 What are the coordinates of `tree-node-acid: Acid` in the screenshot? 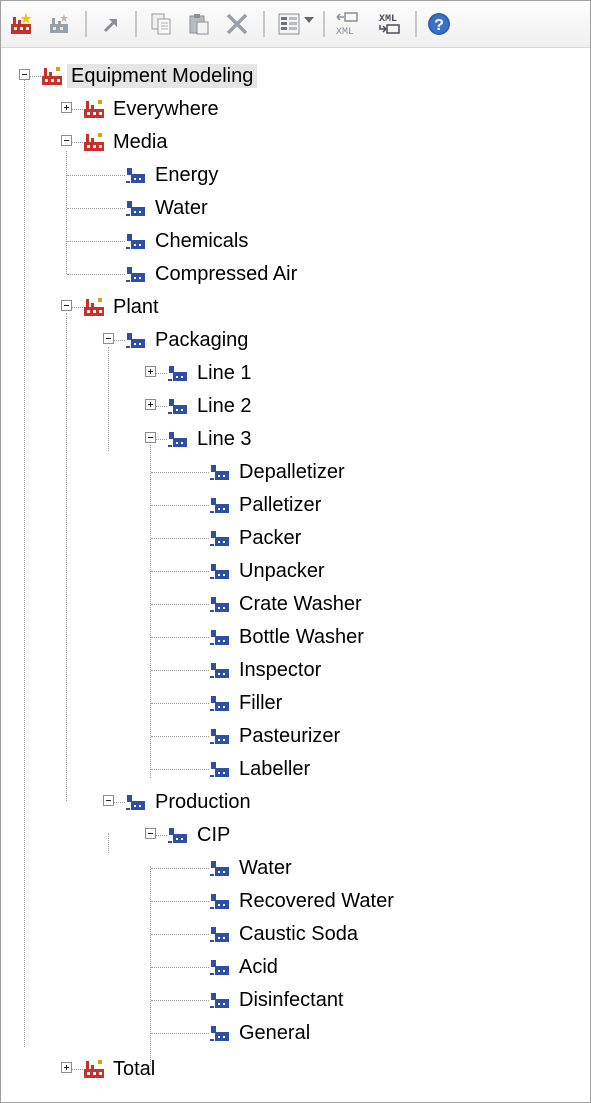 It's located at (201, 967).